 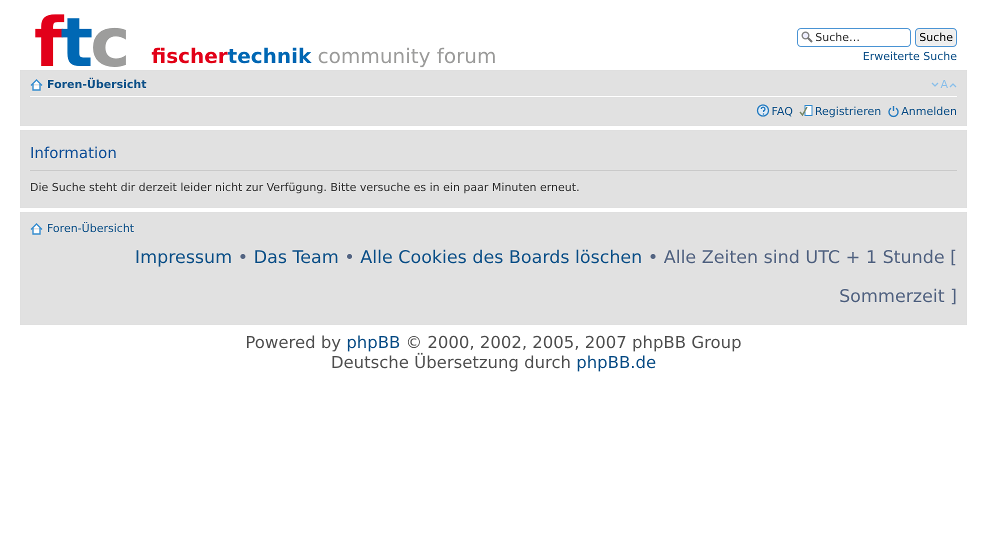 I want to click on chevron-down-icon, so click(x=935, y=85).